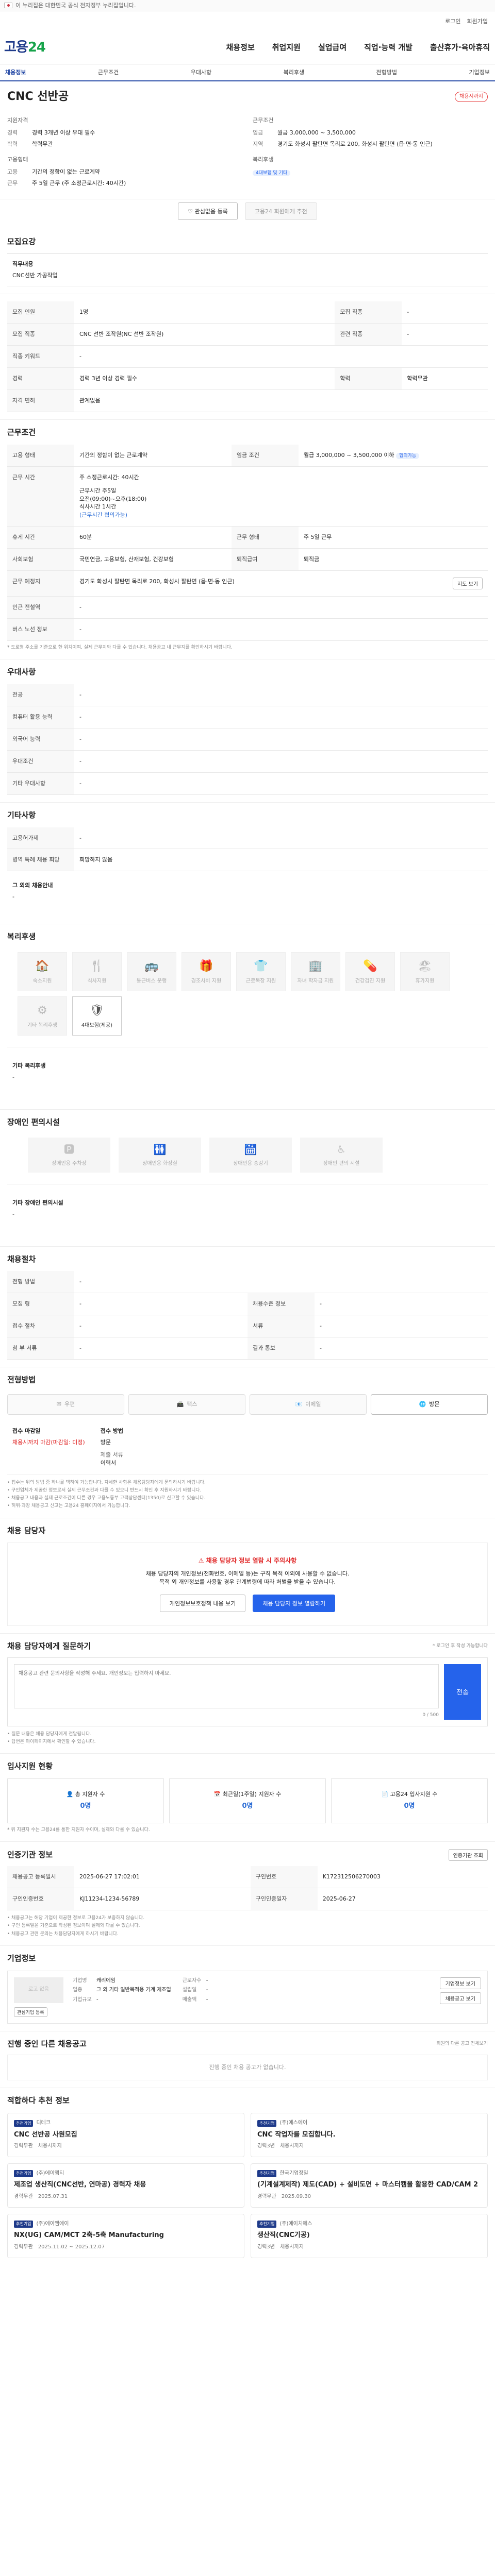 Image resolution: width=495 pixels, height=2576 pixels. What do you see at coordinates (332, 48) in the screenshot?
I see `gnb-item-benefit: 실업급여` at bounding box center [332, 48].